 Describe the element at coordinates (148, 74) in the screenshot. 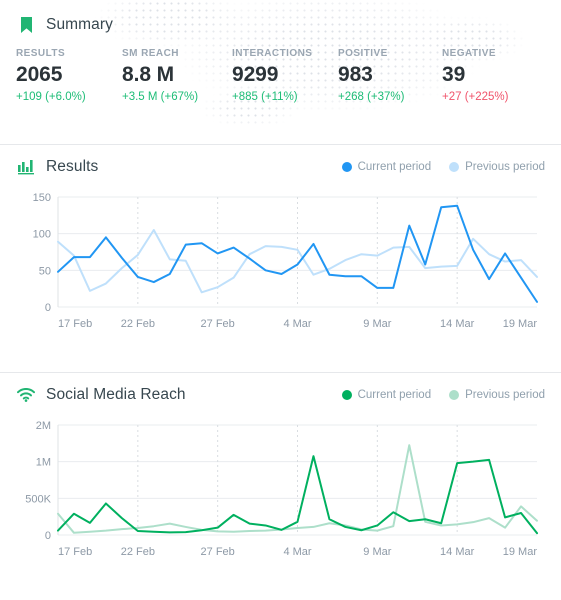

I see `metric-value: 8.8 M` at that location.